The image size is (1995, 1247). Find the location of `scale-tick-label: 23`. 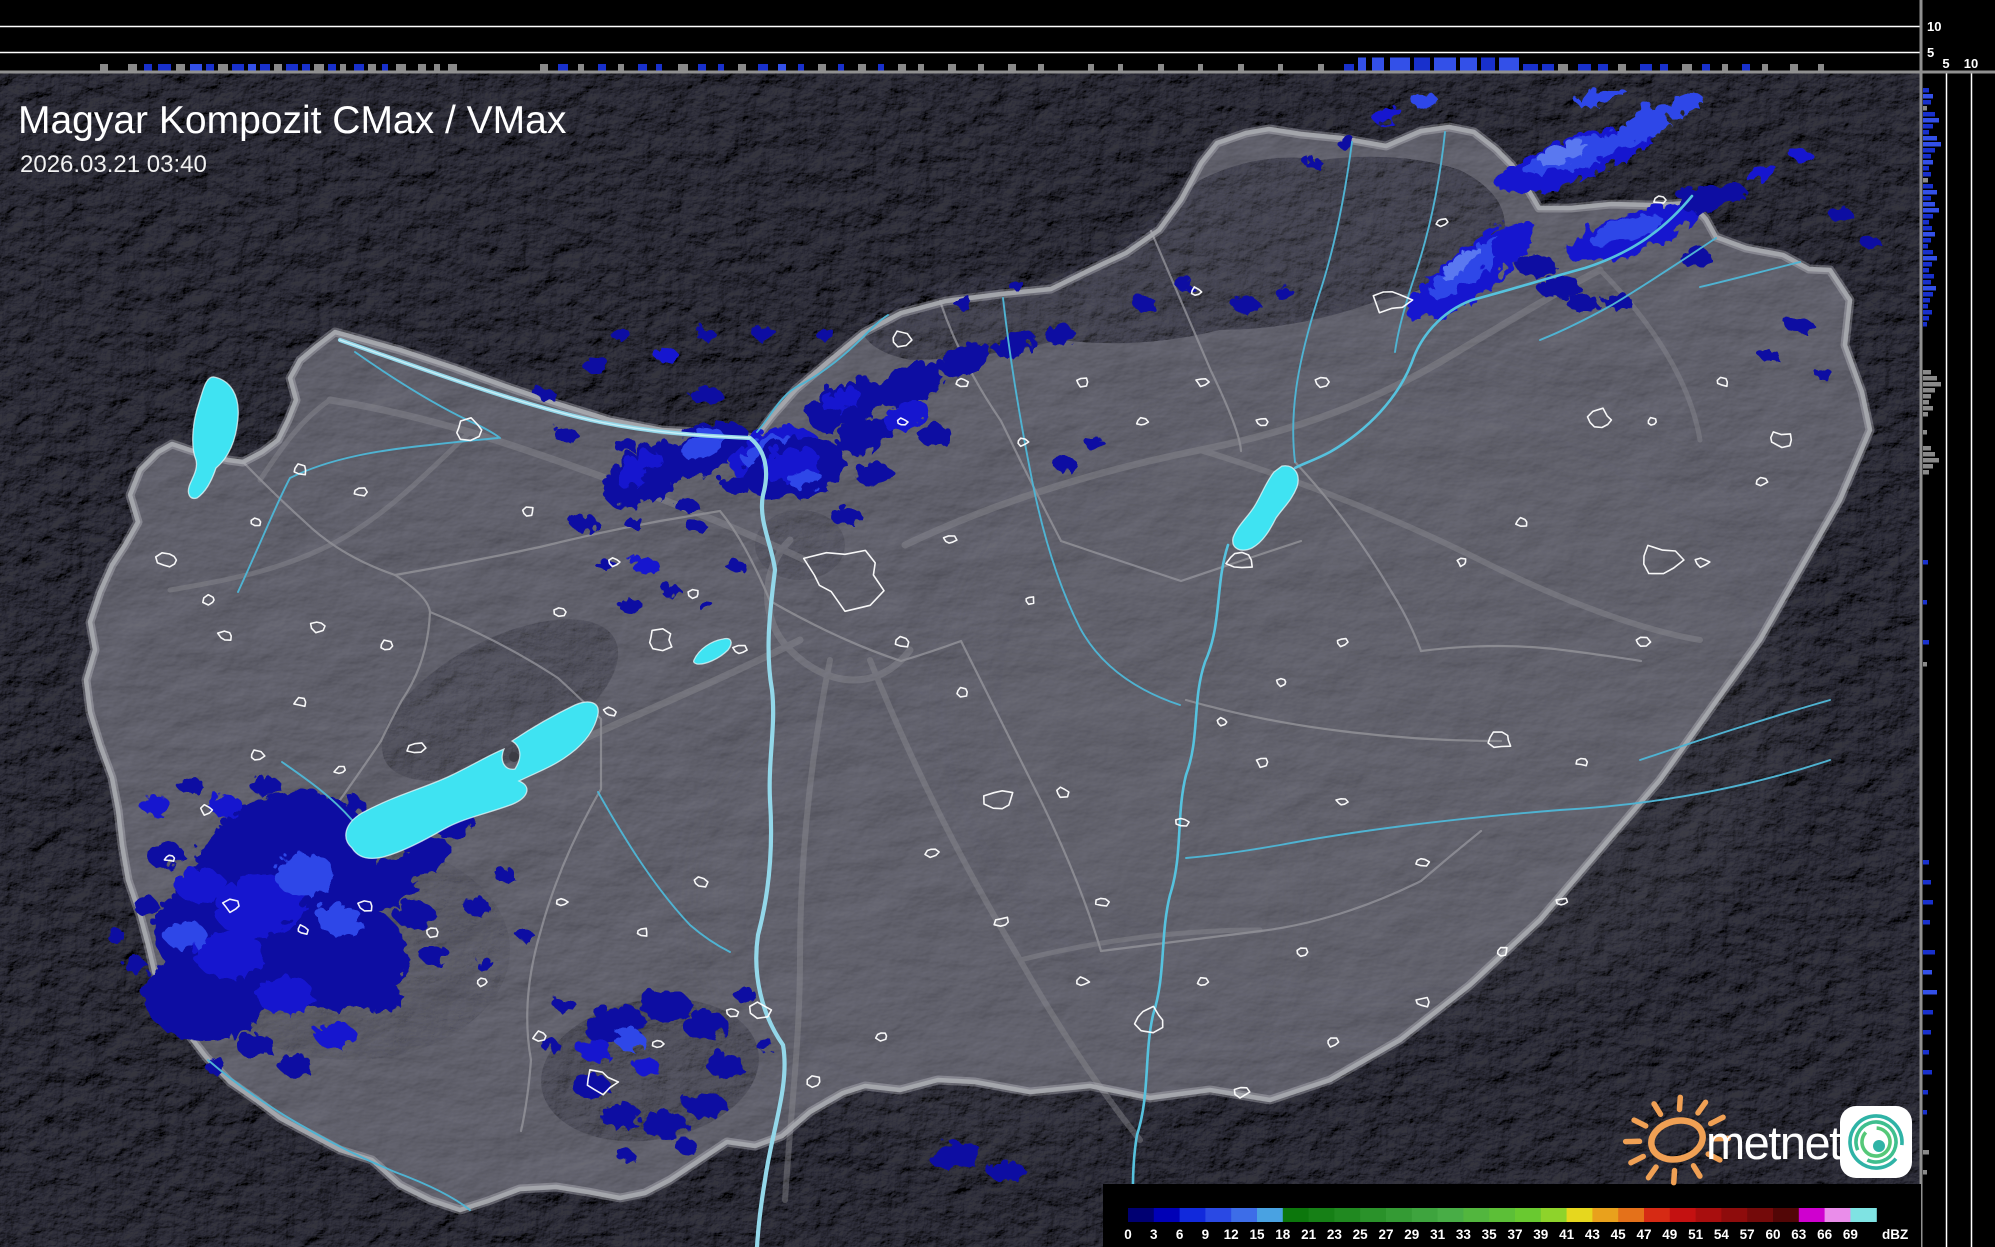

scale-tick-label: 23 is located at coordinates (1335, 1234).